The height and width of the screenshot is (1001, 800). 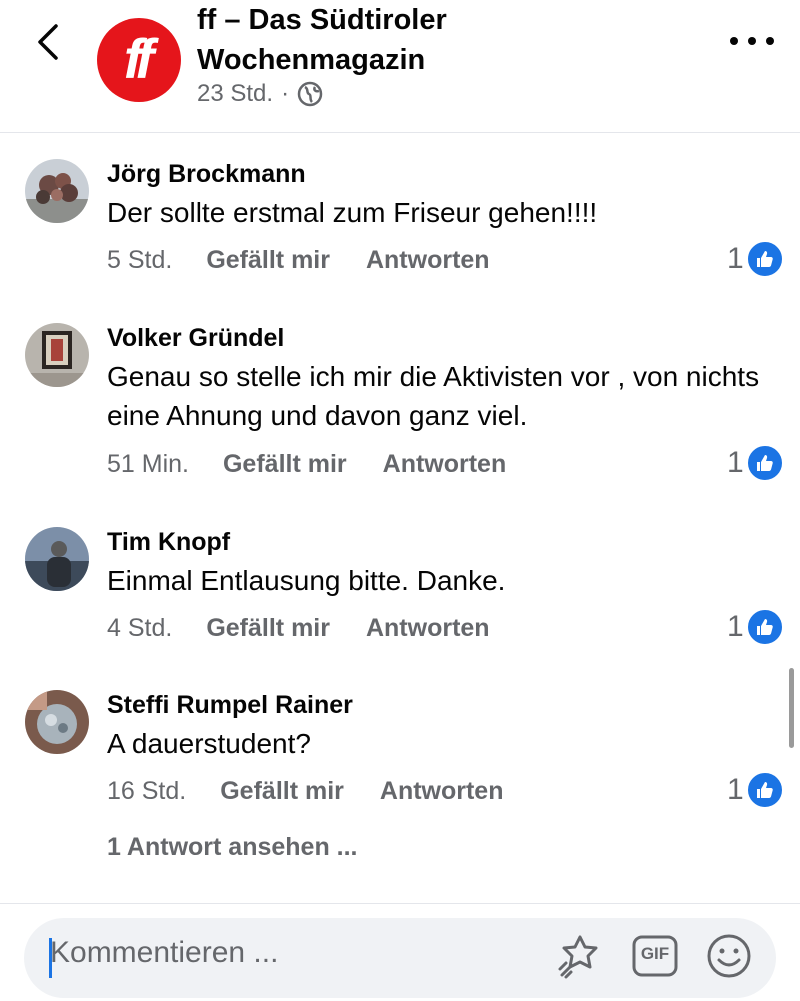 I want to click on comment-author: Steffi Rumpel Rainer, so click(x=230, y=705).